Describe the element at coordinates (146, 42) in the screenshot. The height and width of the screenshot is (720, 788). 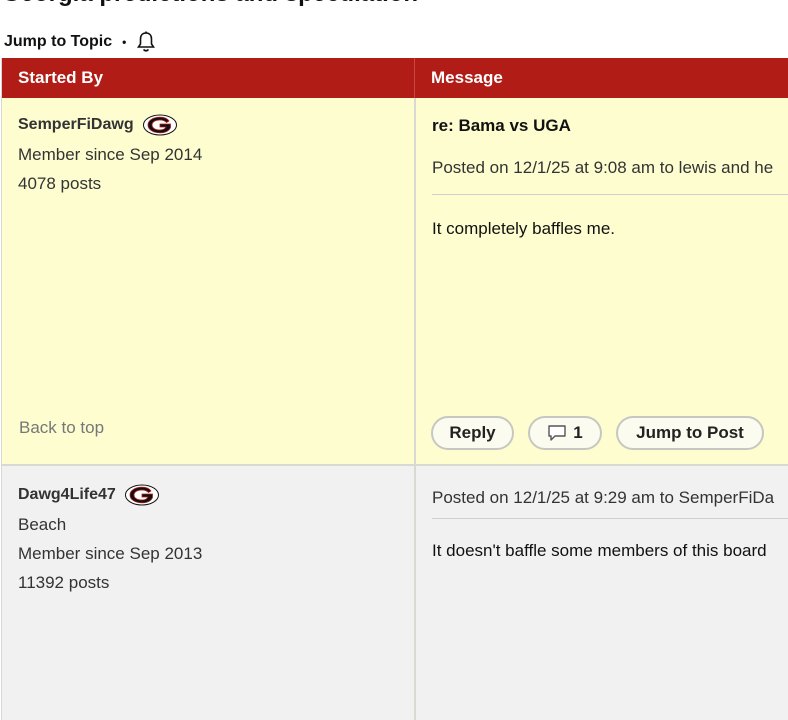
I see `bell-icon` at that location.